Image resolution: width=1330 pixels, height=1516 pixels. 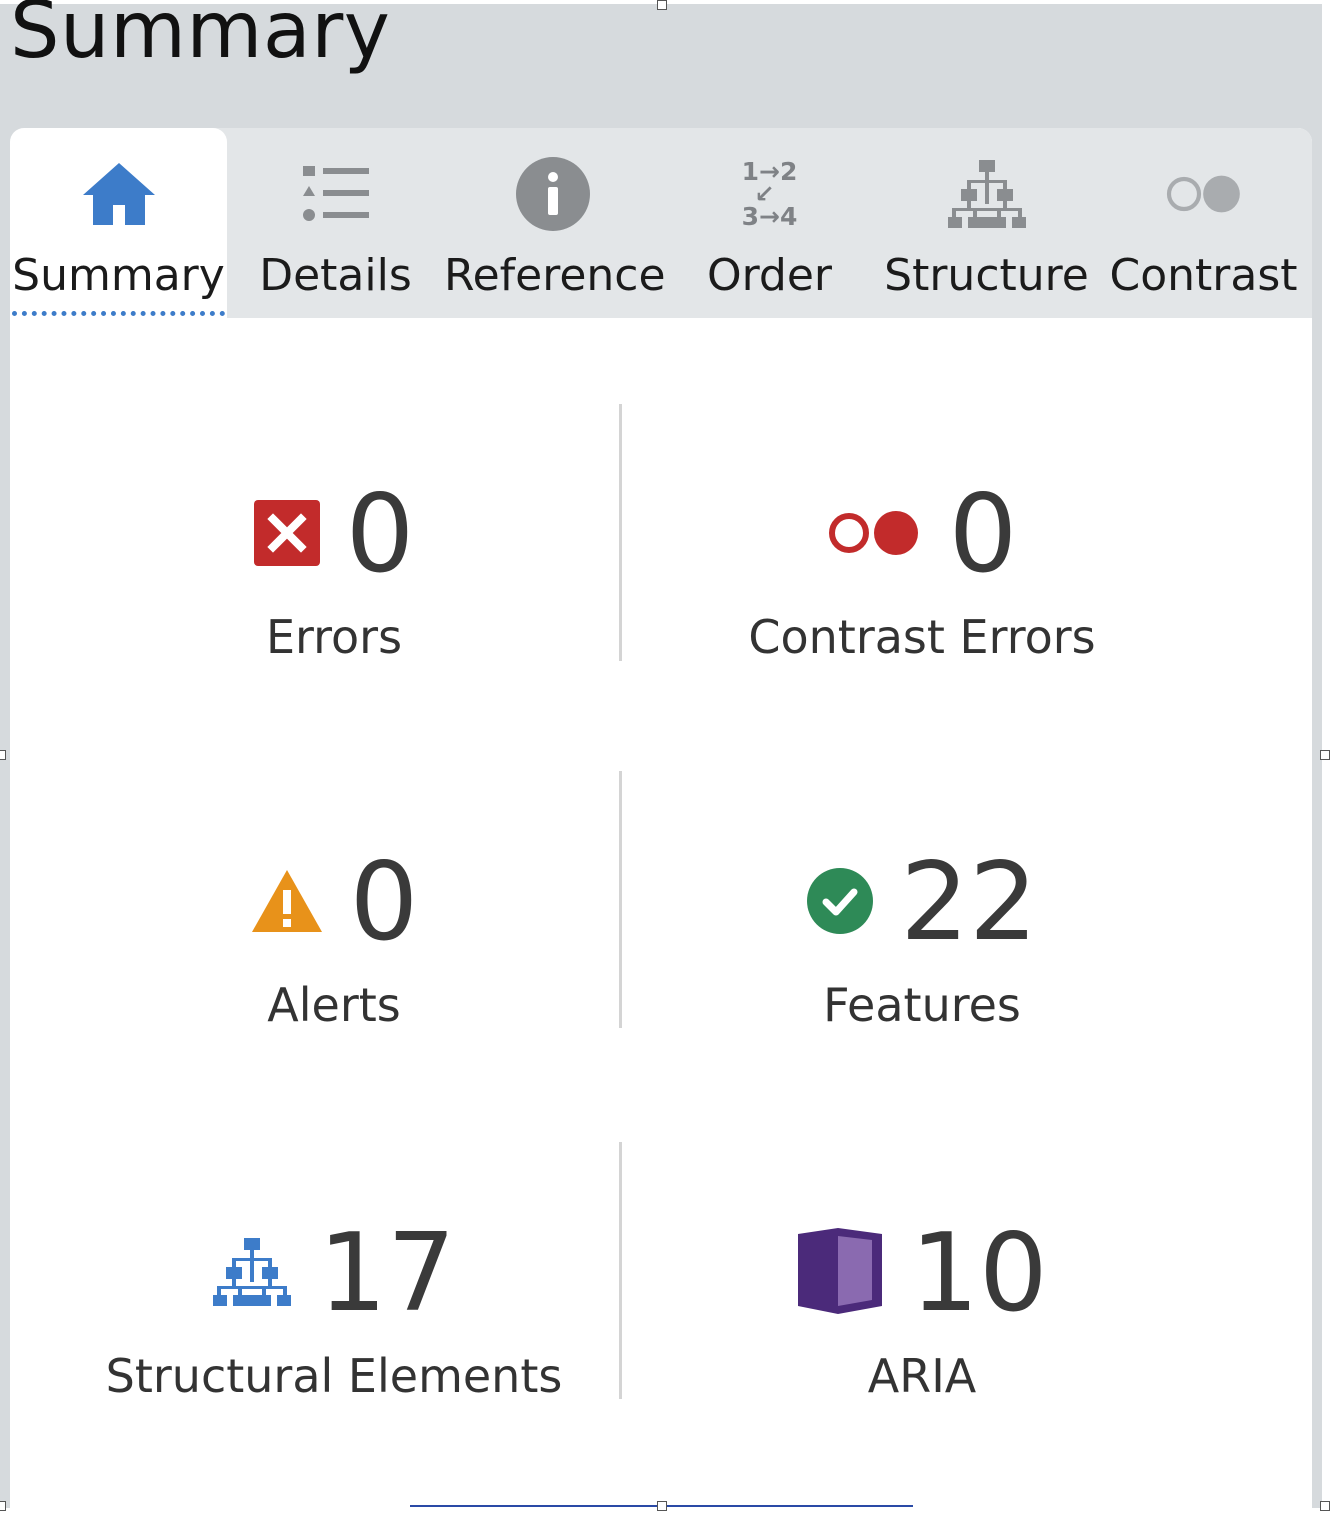 I want to click on errors-label: Errors, so click(x=334, y=637).